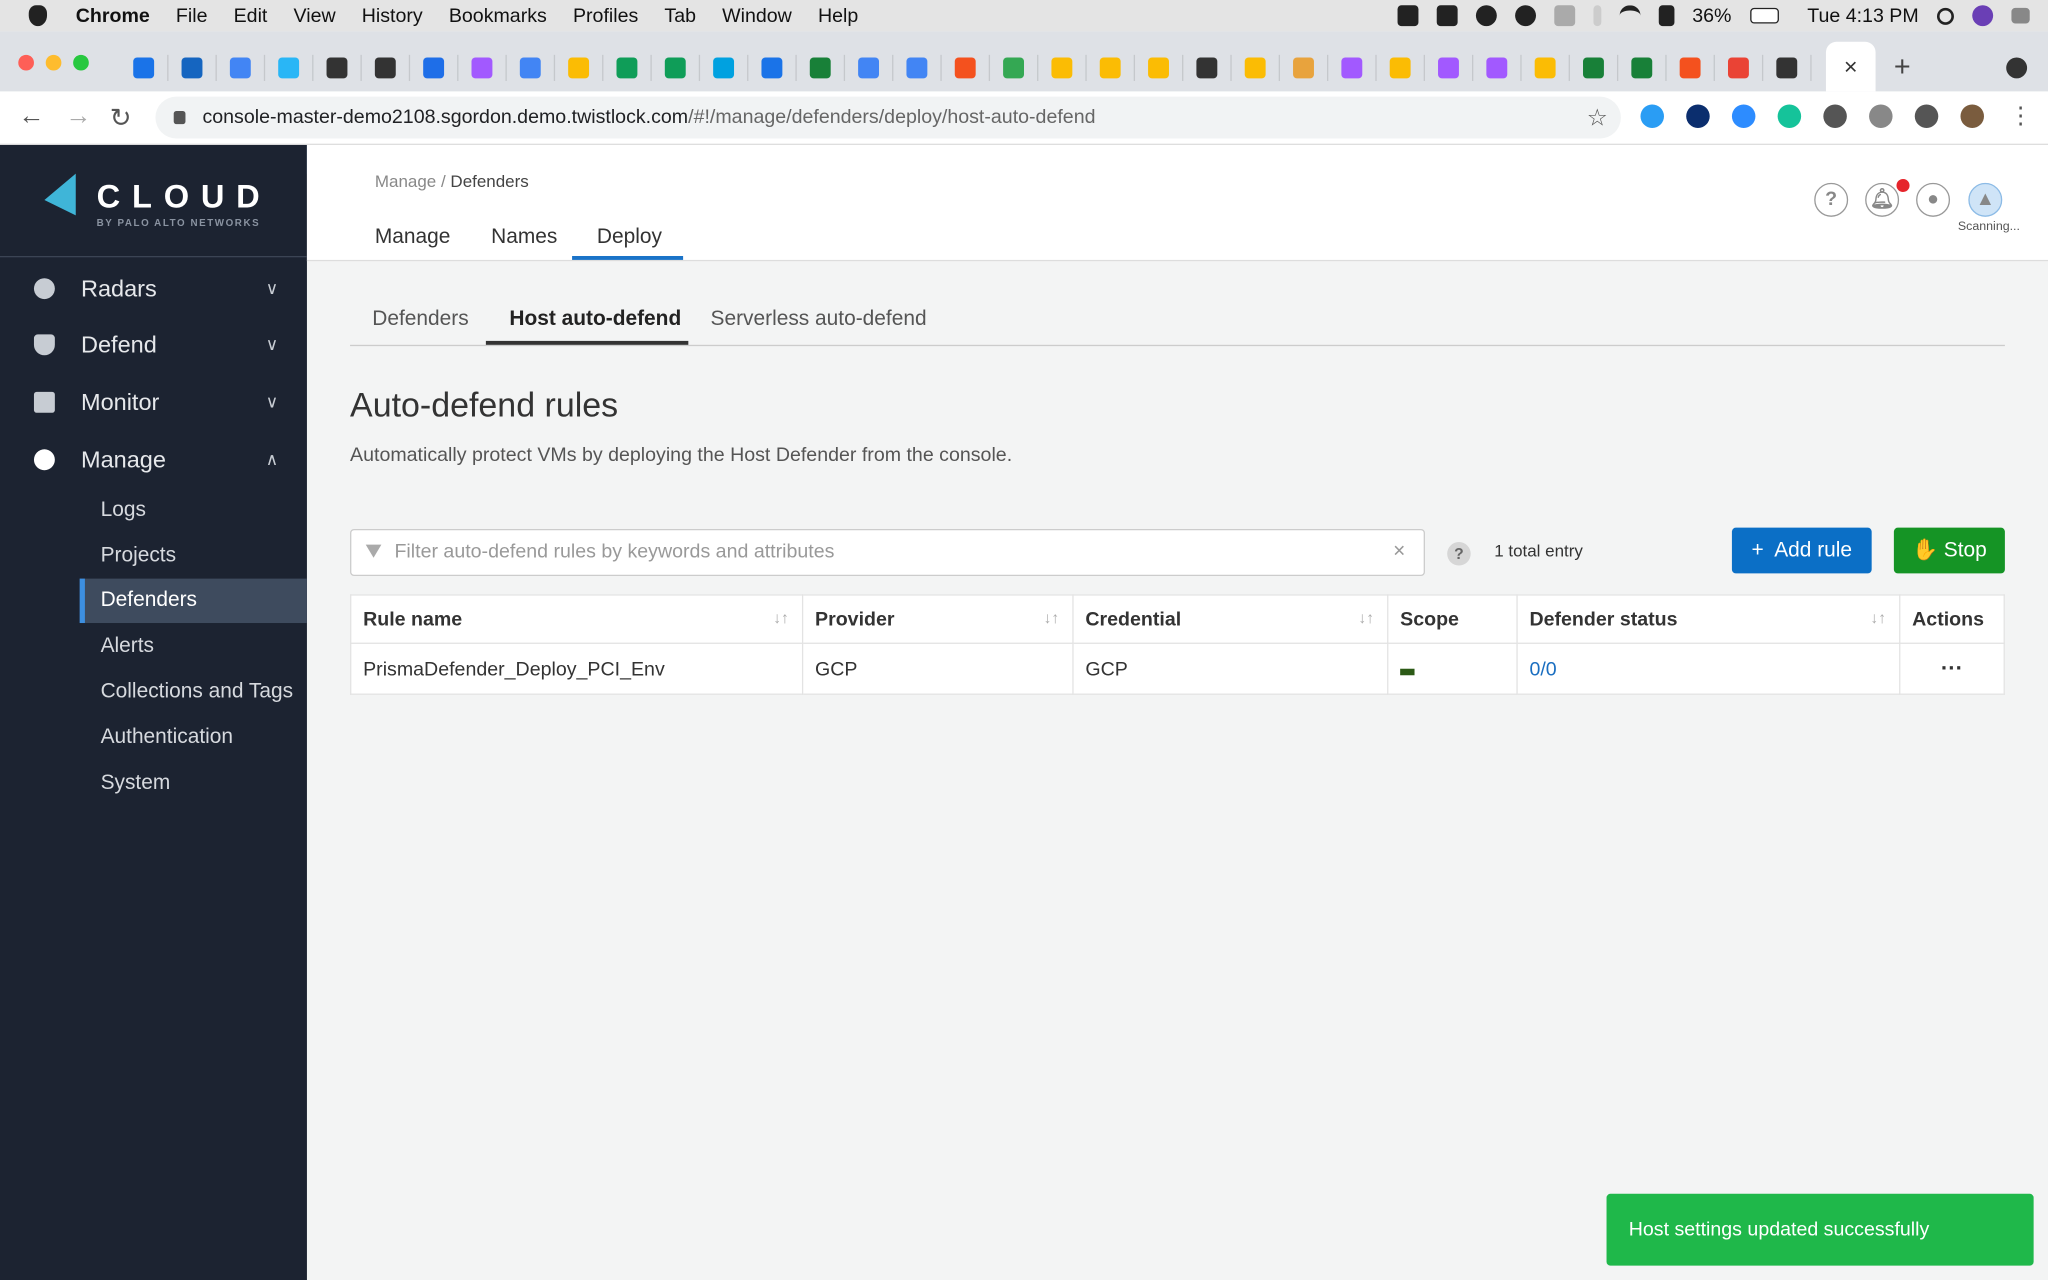 The height and width of the screenshot is (1280, 2048). Describe the element at coordinates (1831, 199) in the screenshot. I see `help-icon: ?` at that location.